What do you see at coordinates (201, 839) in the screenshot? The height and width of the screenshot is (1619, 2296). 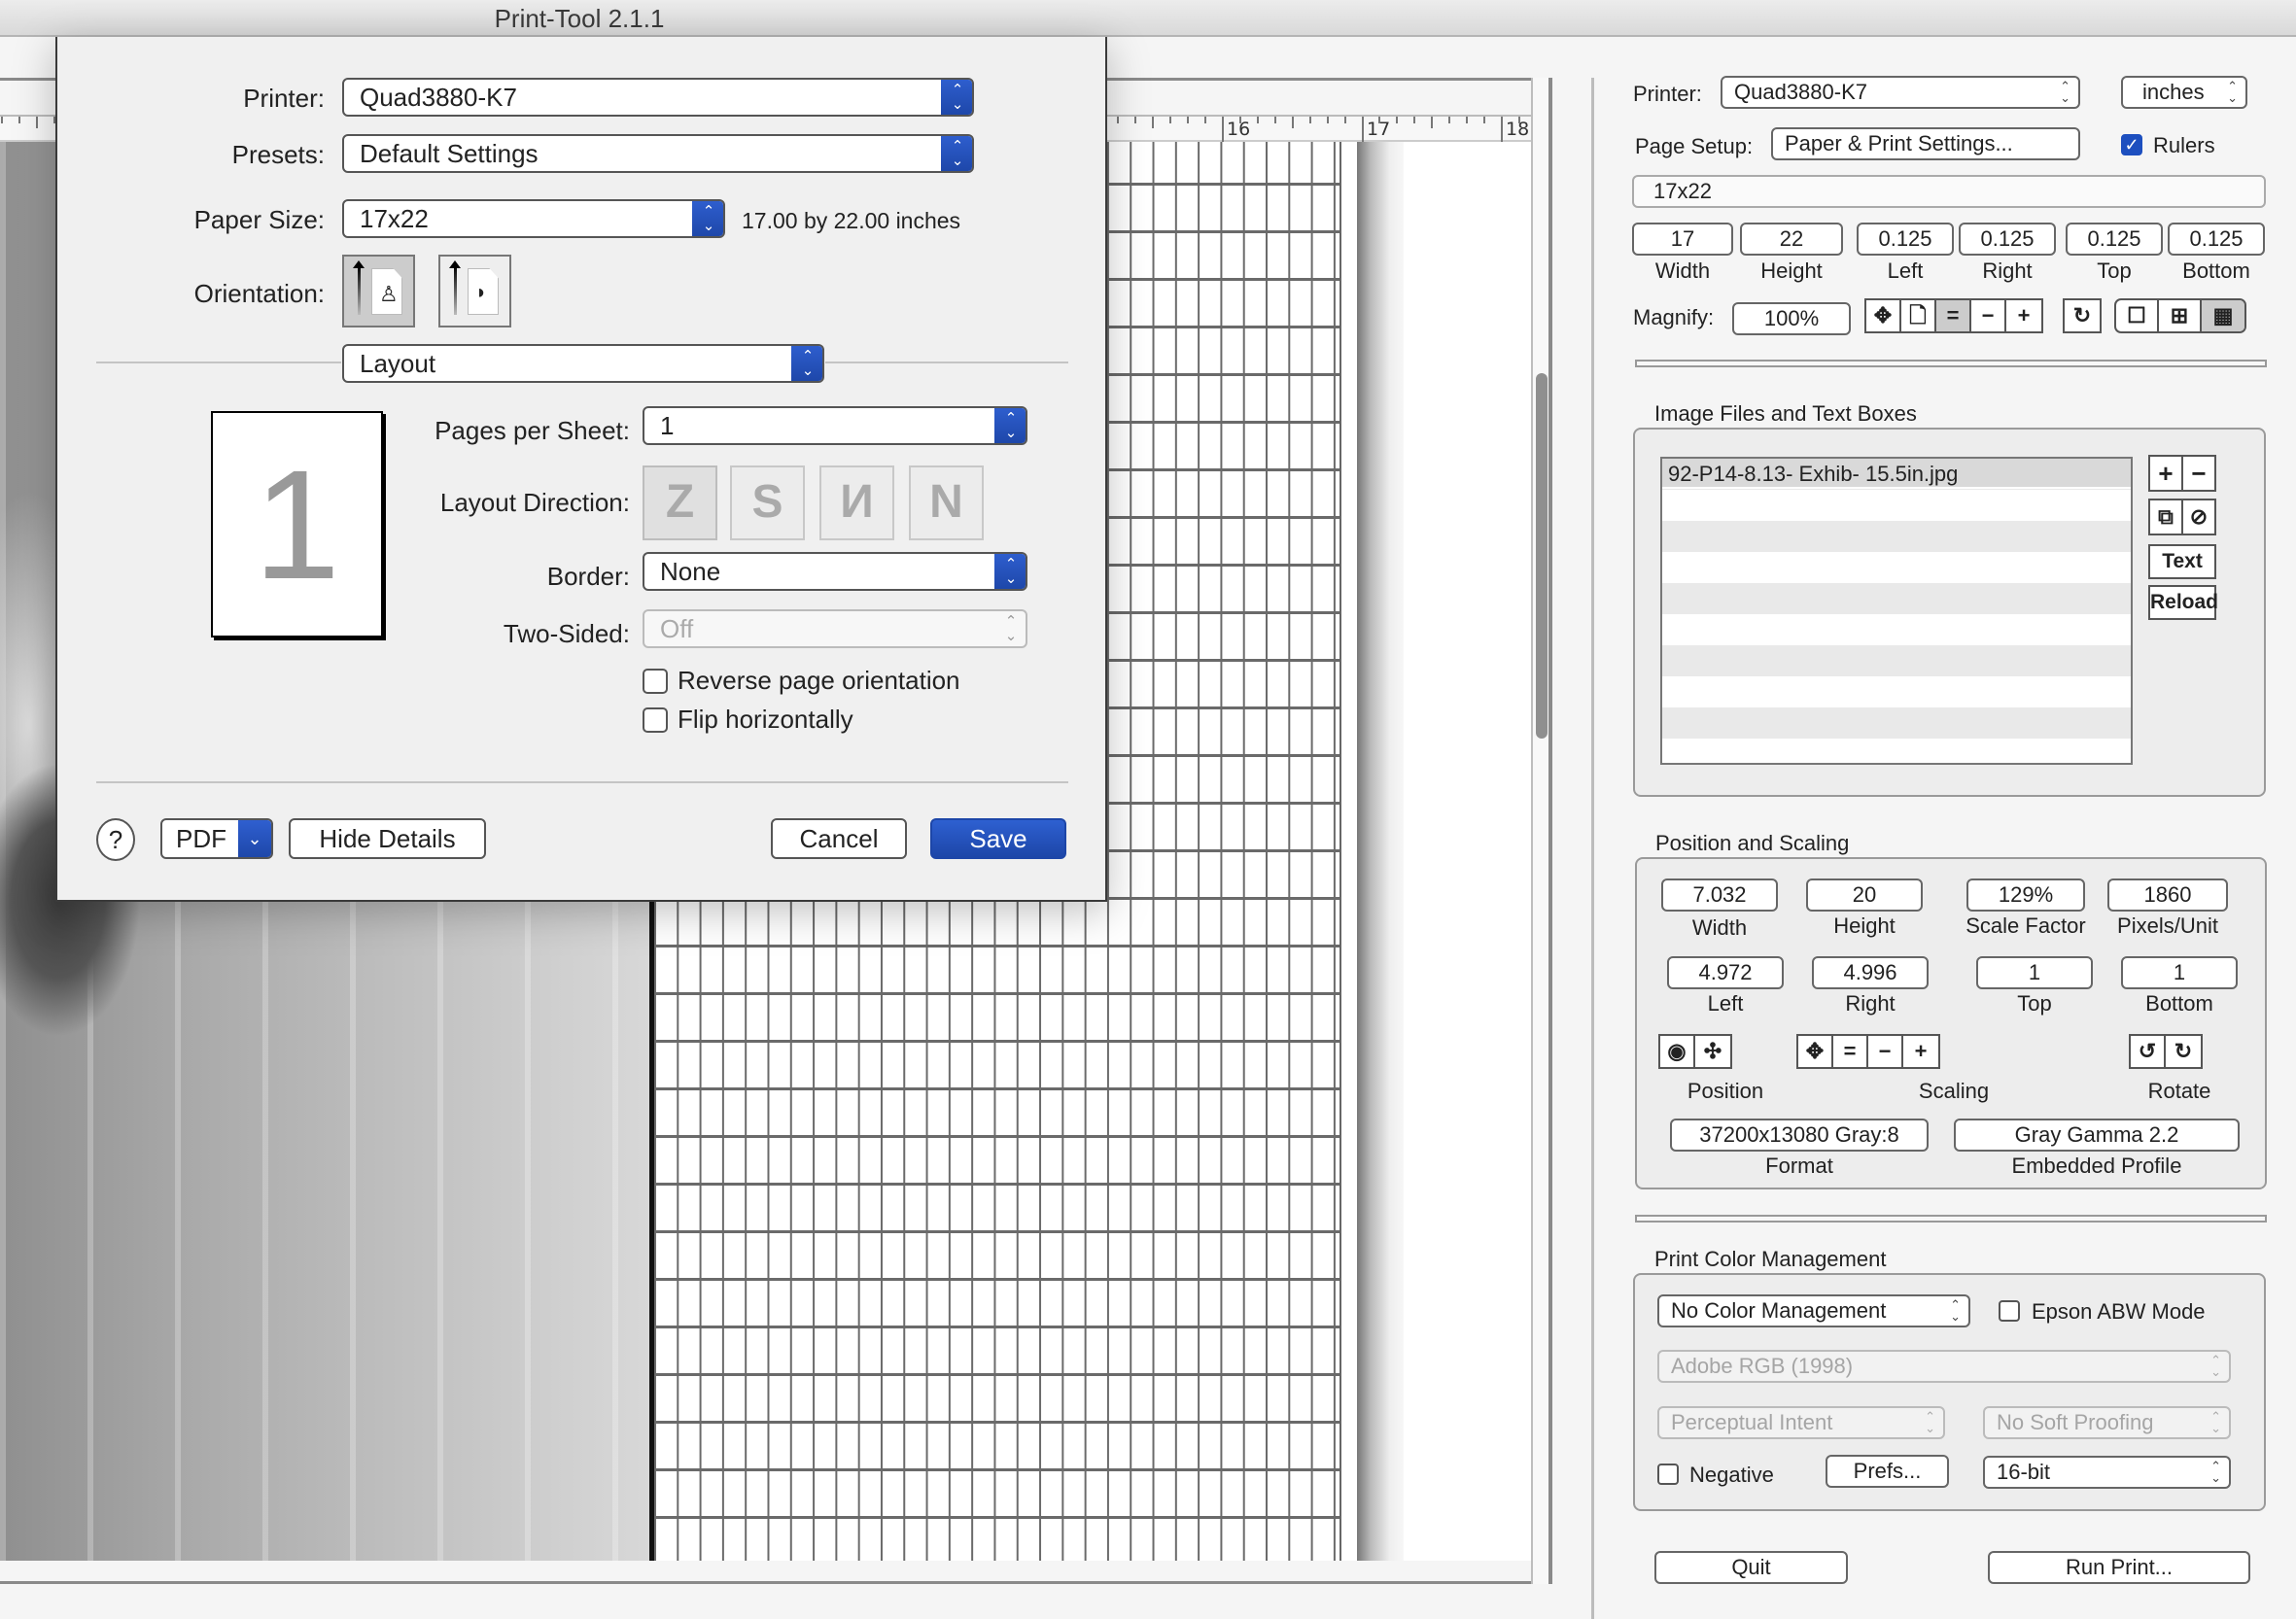 I see `pdf-label: PDF` at bounding box center [201, 839].